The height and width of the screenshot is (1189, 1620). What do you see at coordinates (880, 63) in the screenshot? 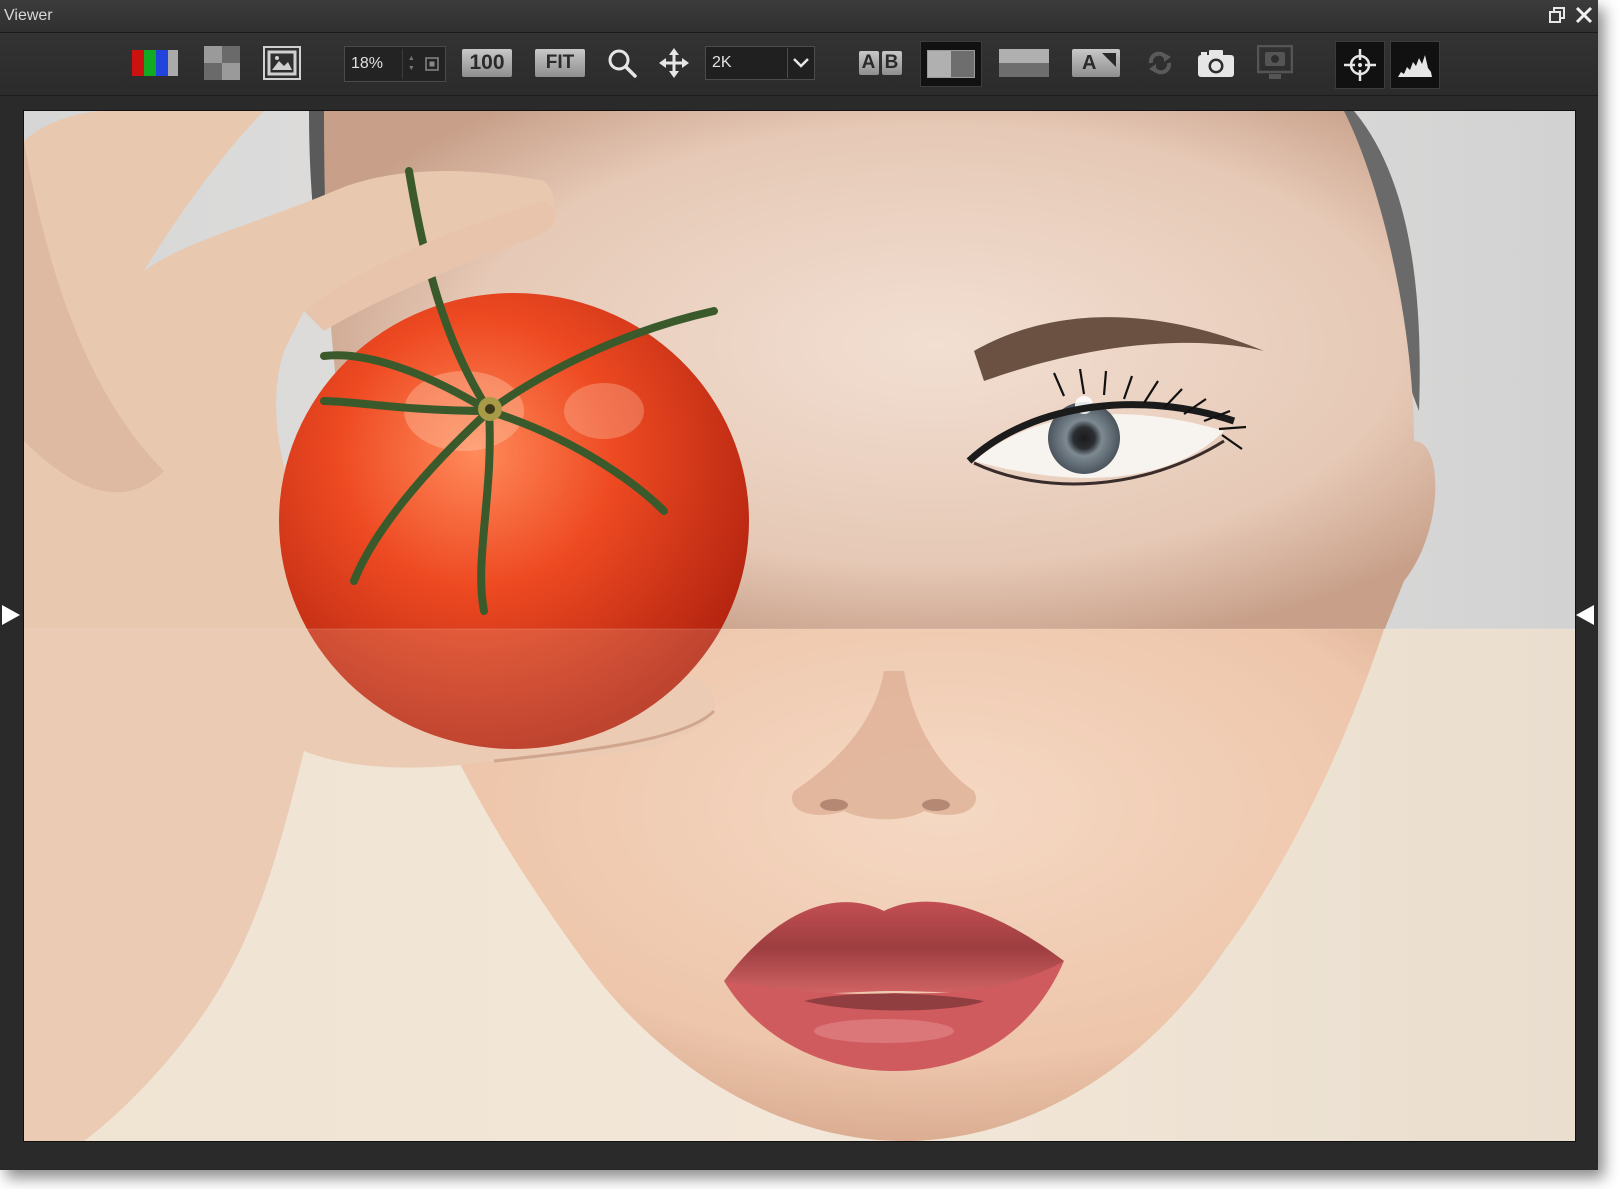
I see `ab-compare-button: A B` at bounding box center [880, 63].